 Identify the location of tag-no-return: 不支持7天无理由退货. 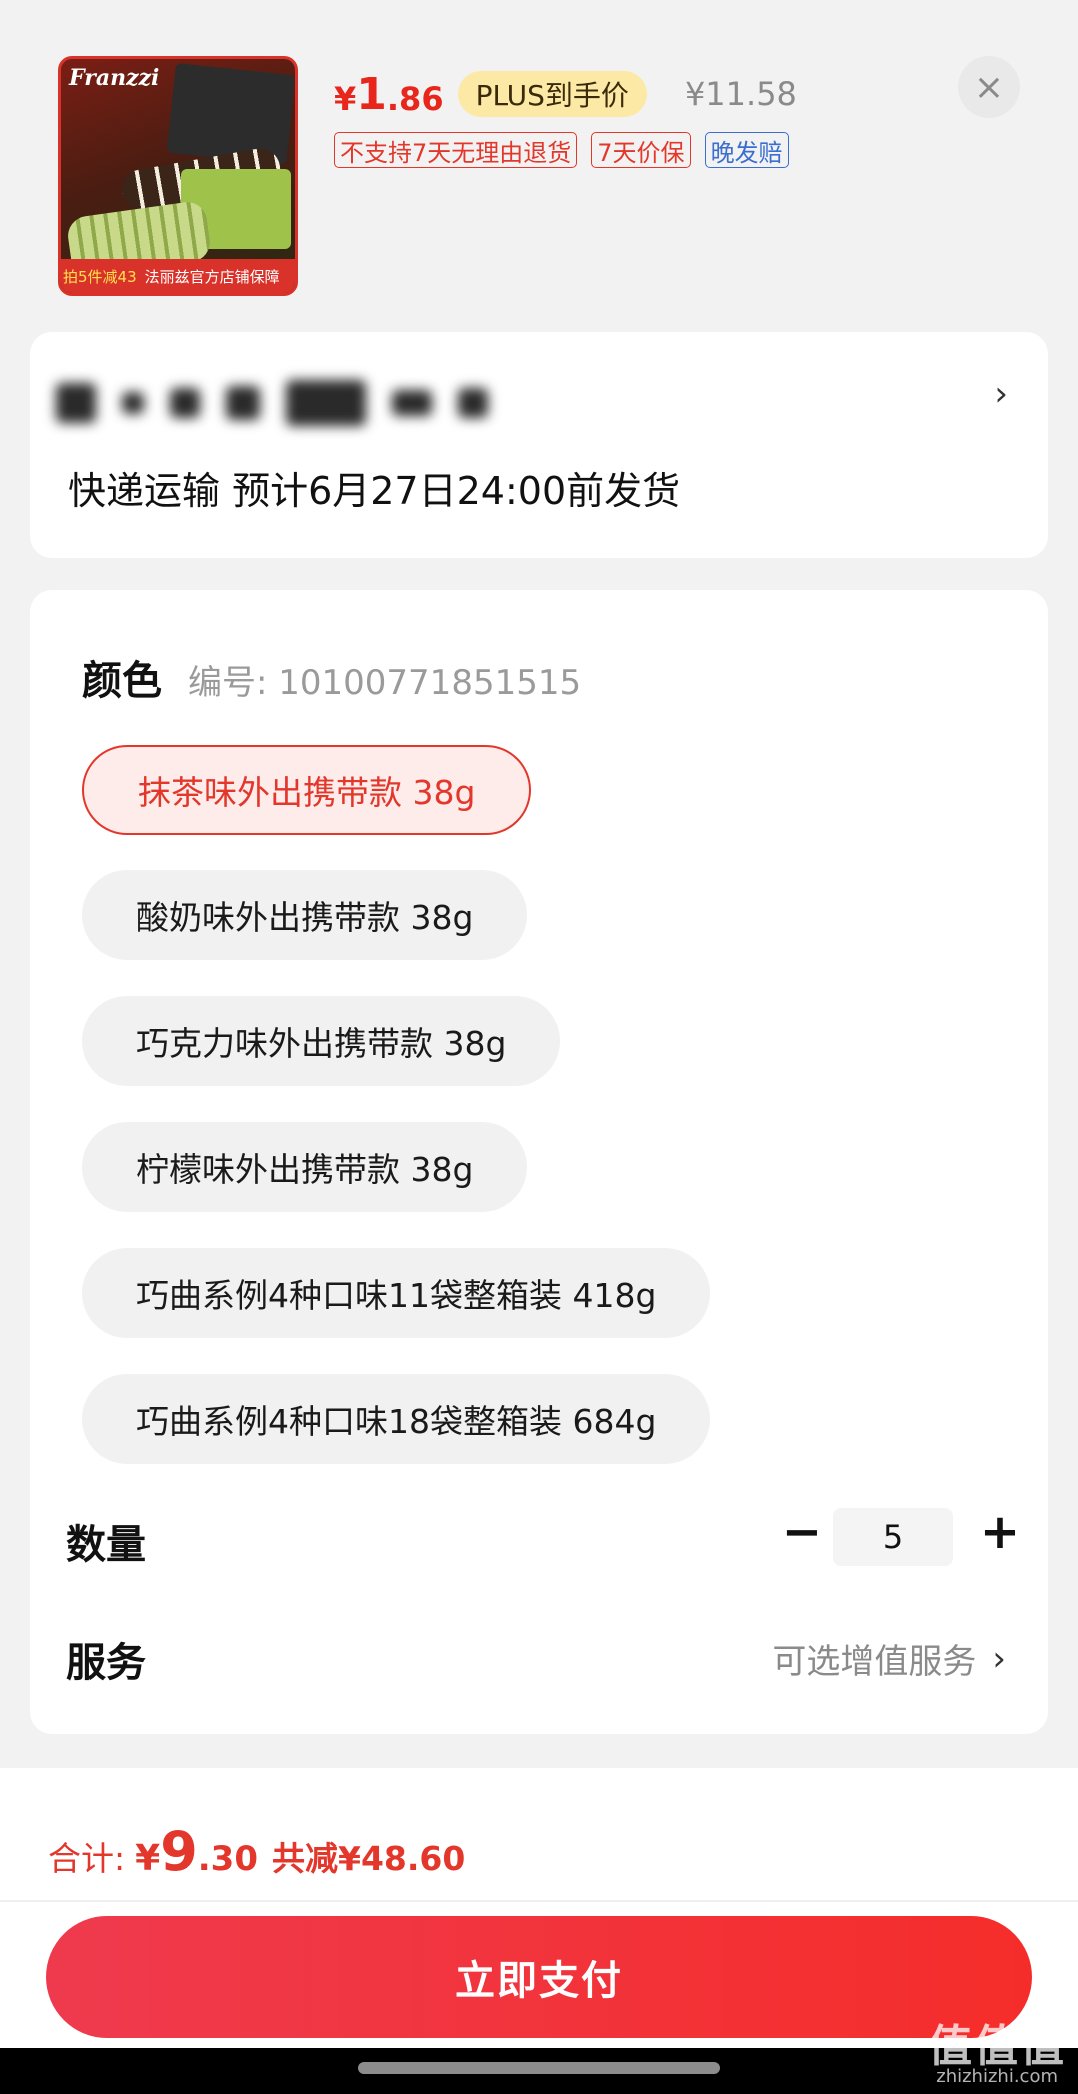
(456, 150).